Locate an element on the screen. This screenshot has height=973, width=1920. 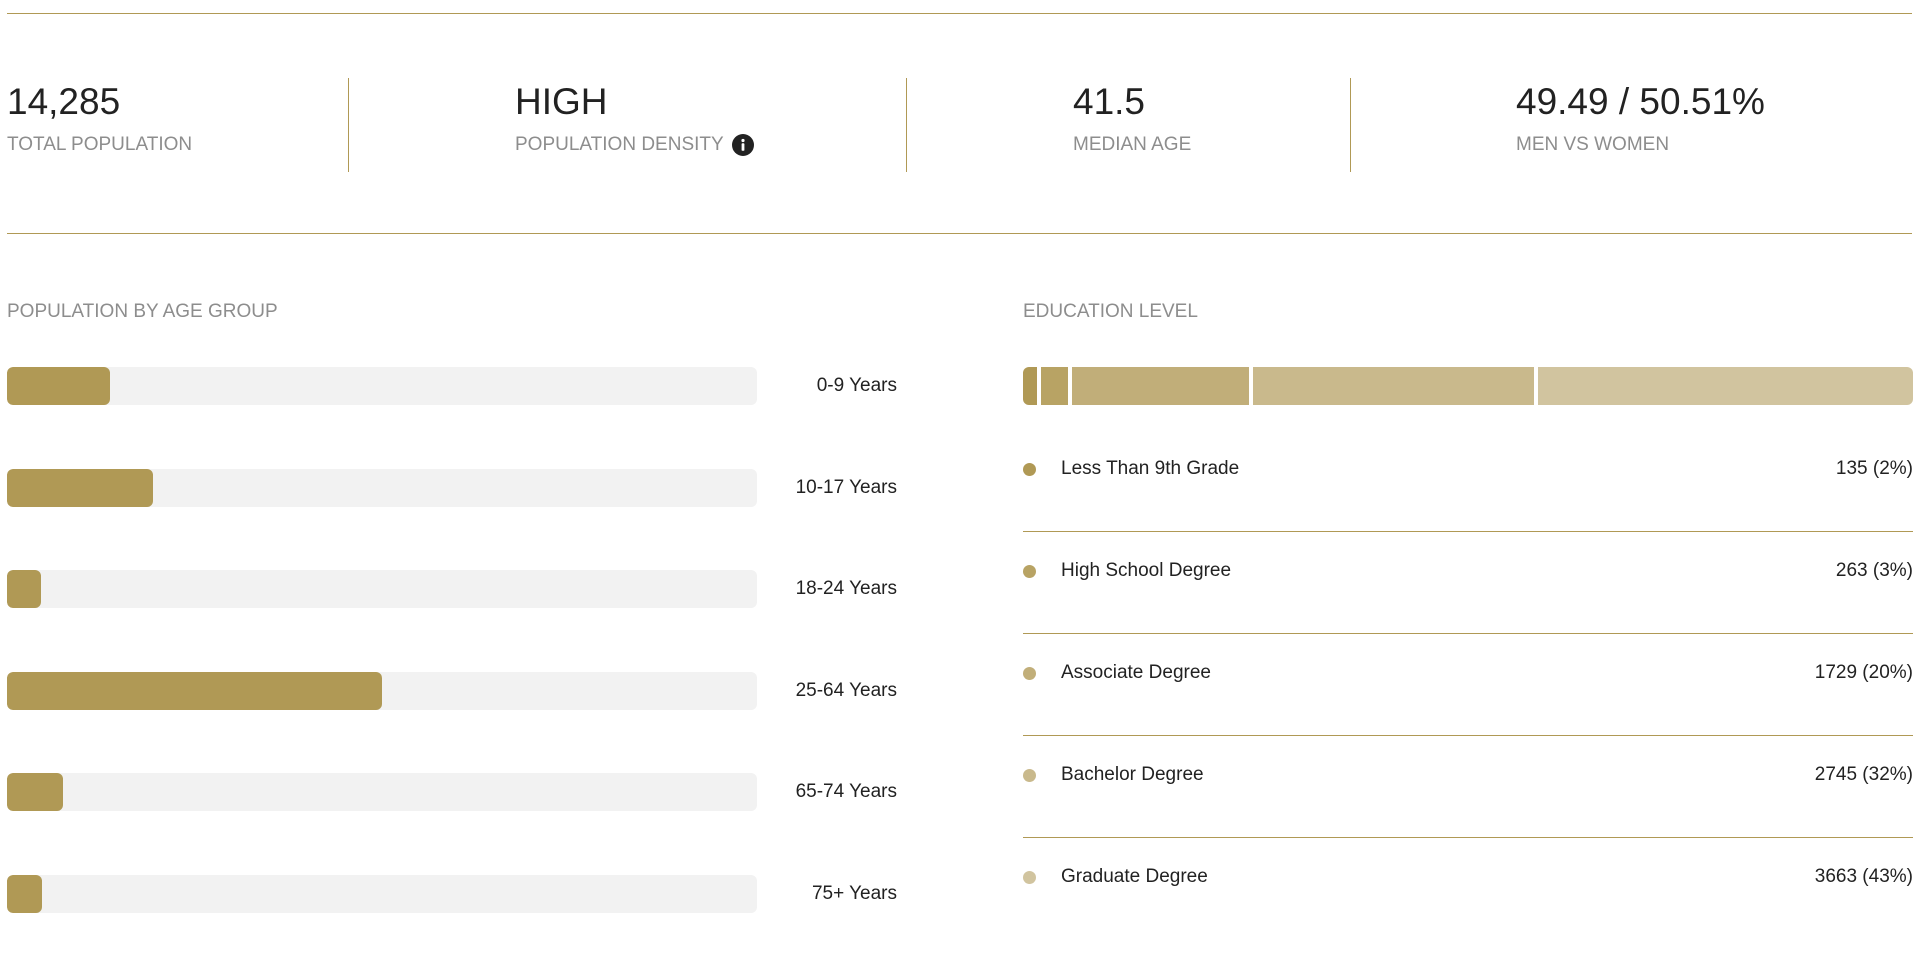
stat-label: MEDIAN AGE is located at coordinates (1132, 145).